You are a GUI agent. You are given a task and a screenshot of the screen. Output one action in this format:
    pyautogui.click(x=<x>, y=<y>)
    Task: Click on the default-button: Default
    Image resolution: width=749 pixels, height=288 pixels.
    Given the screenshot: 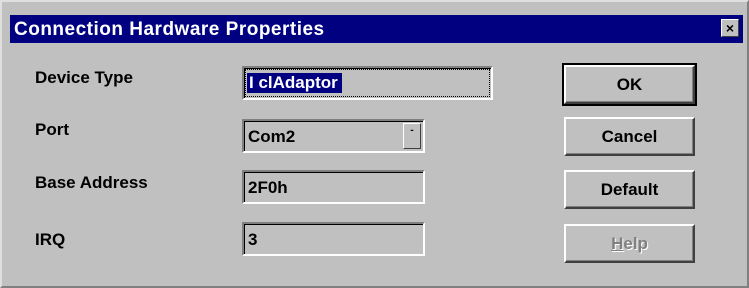 What is the action you would take?
    pyautogui.click(x=629, y=189)
    